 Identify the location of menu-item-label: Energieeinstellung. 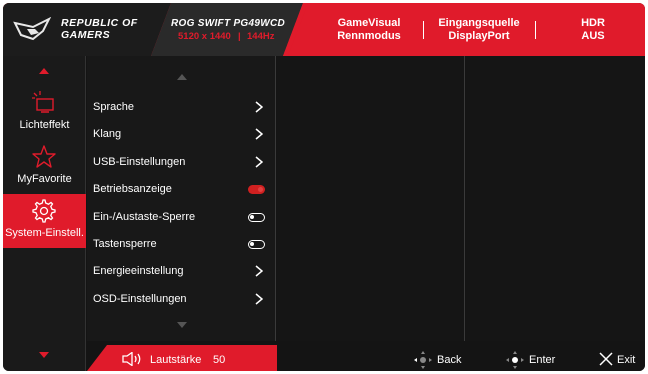
(138, 271).